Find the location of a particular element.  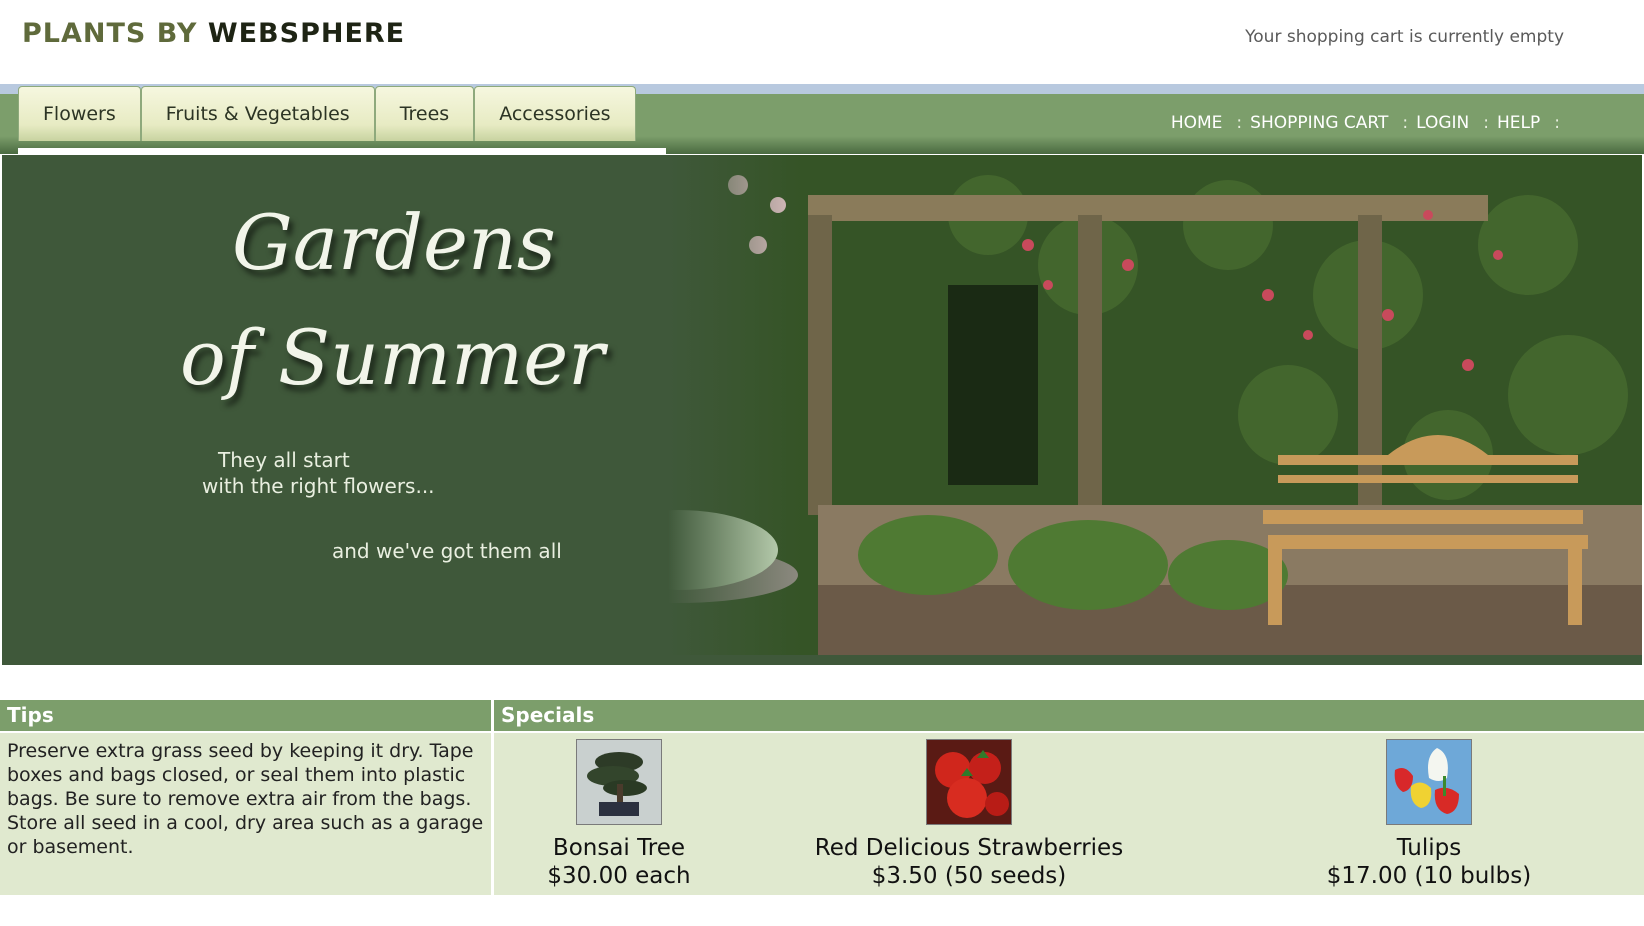

utility-nav: HOME : SHOPPING CART : LOGIN : HELP : is located at coordinates (1369, 123).